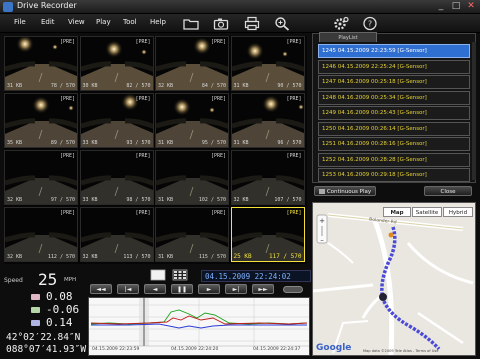 The image size is (480, 359). Describe the element at coordinates (138, 143) in the screenshot. I see `frame-index: 93 / 570` at that location.